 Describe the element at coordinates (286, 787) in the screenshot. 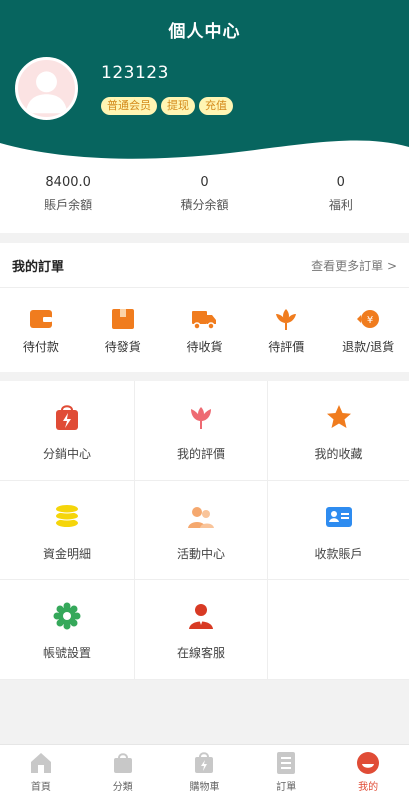

I see `tab-label: 訂單` at that location.